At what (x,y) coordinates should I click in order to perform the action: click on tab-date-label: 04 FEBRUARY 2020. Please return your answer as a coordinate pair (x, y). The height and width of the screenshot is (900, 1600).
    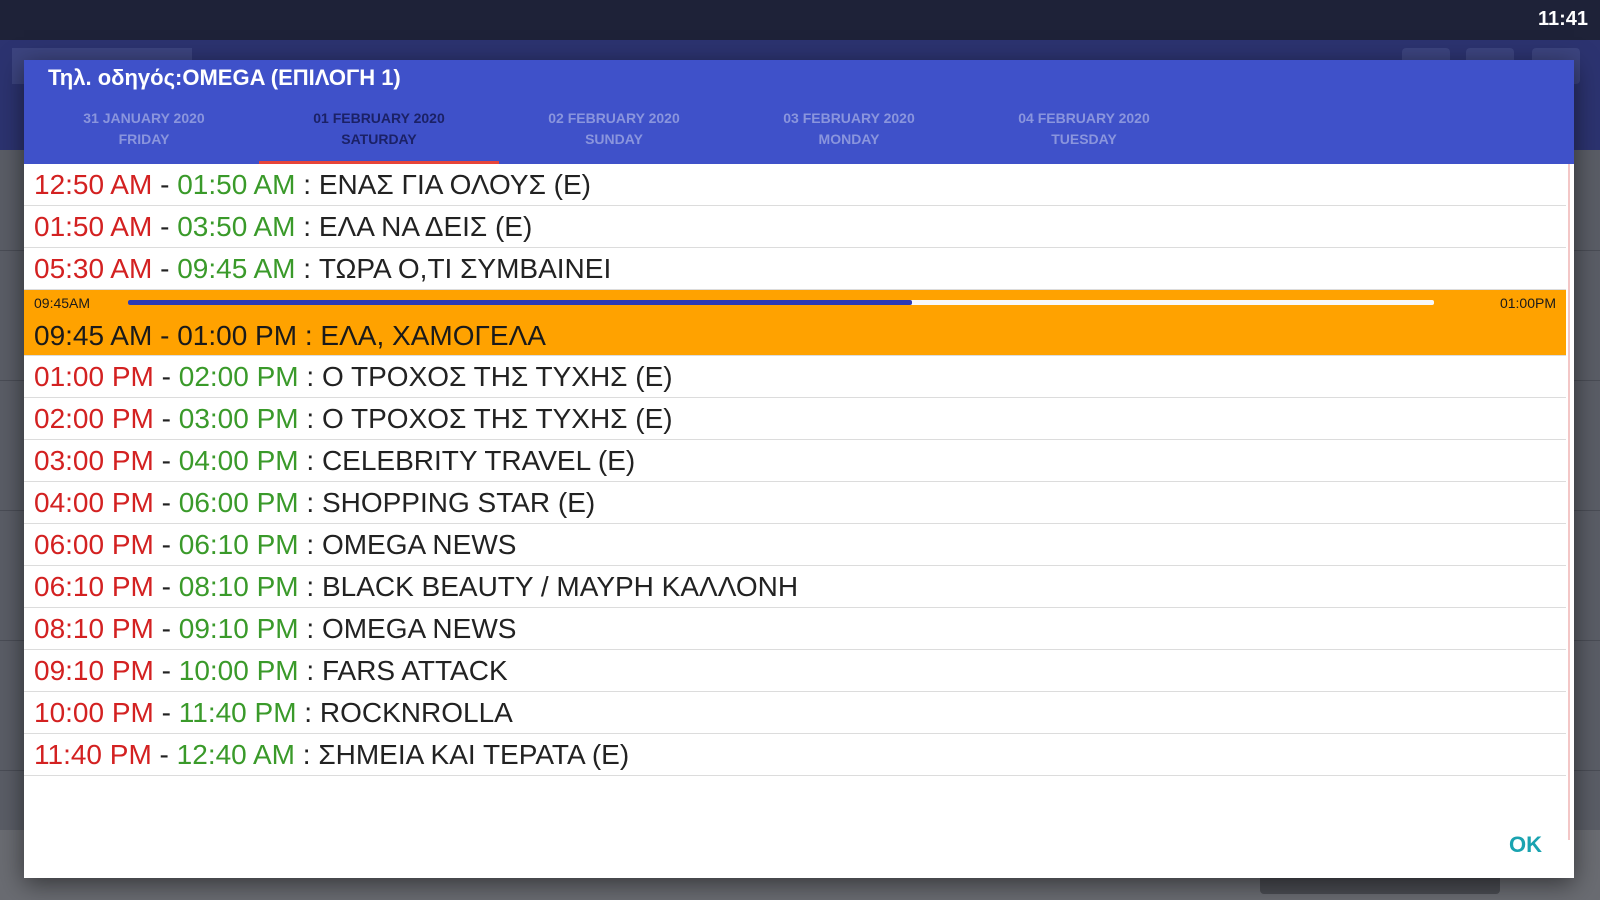
    Looking at the image, I should click on (1084, 118).